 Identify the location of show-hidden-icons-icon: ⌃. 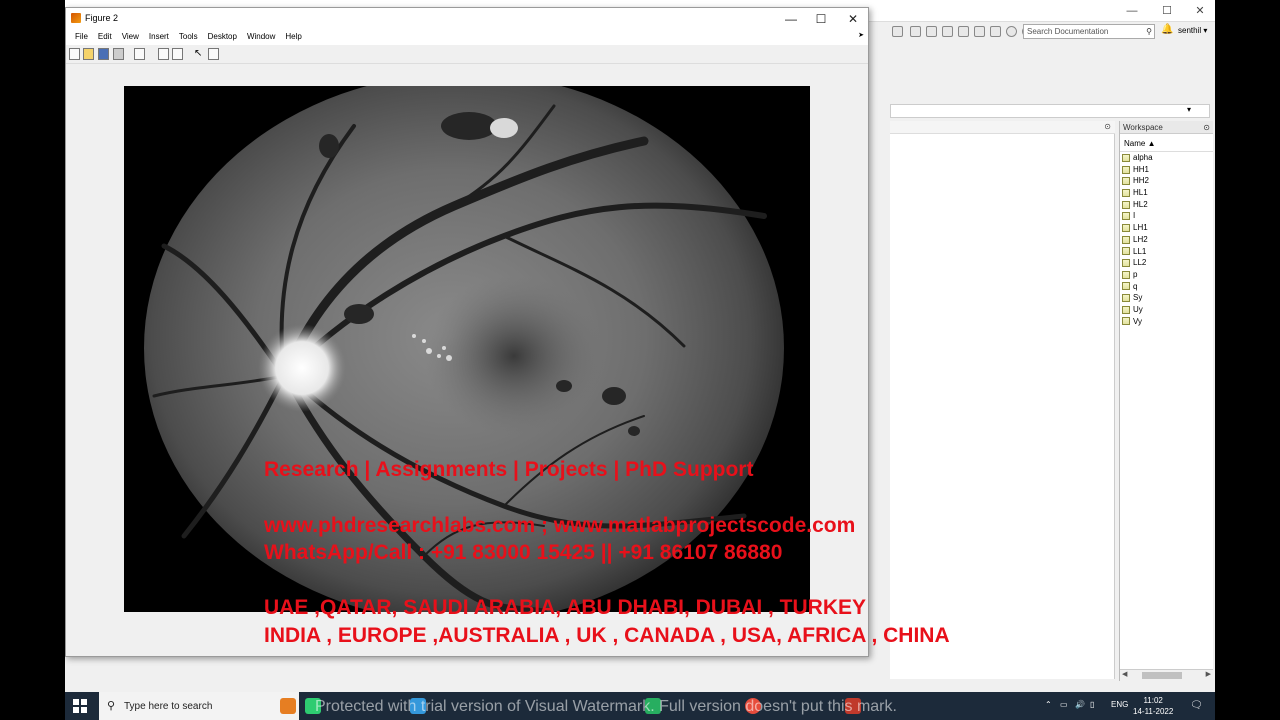
(1048, 704).